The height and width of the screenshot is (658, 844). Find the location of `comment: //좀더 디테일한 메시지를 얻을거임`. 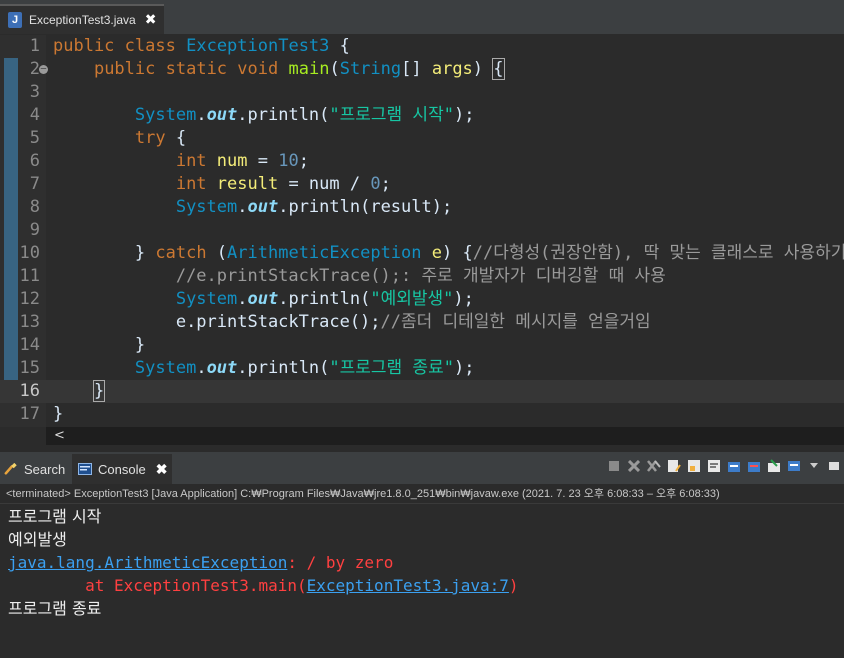

comment: //좀더 디테일한 메시지를 얻을거임 is located at coordinates (515, 322).